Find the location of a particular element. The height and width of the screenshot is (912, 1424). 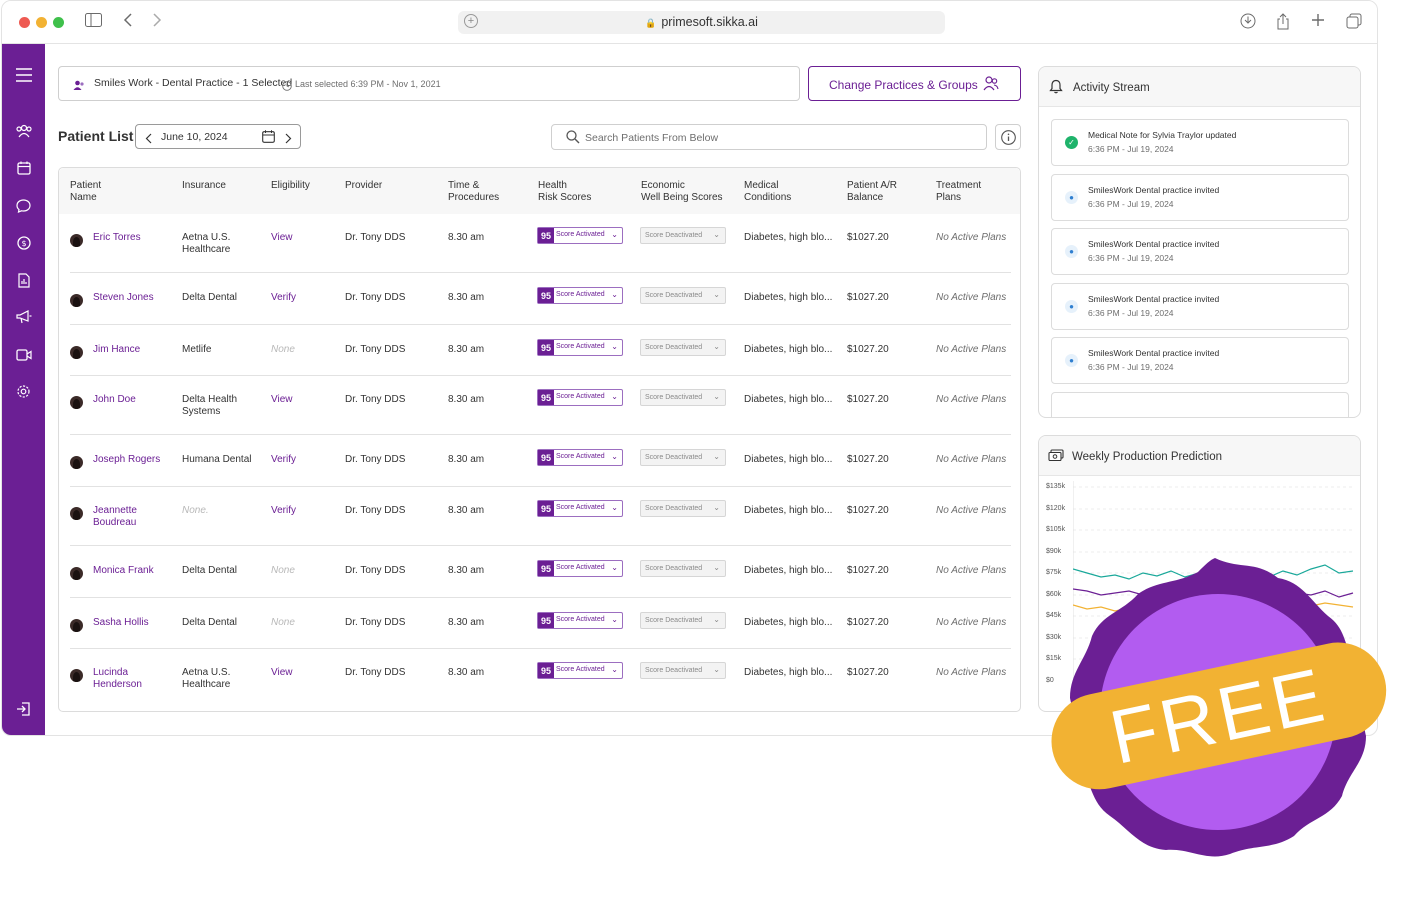

share-icon is located at coordinates (1283, 24).